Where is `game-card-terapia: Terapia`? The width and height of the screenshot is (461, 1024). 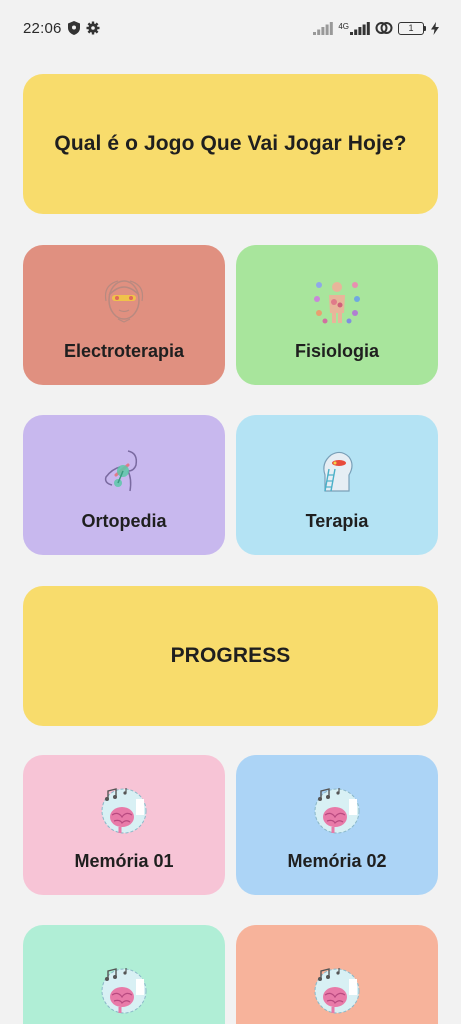
game-card-terapia: Terapia is located at coordinates (337, 485).